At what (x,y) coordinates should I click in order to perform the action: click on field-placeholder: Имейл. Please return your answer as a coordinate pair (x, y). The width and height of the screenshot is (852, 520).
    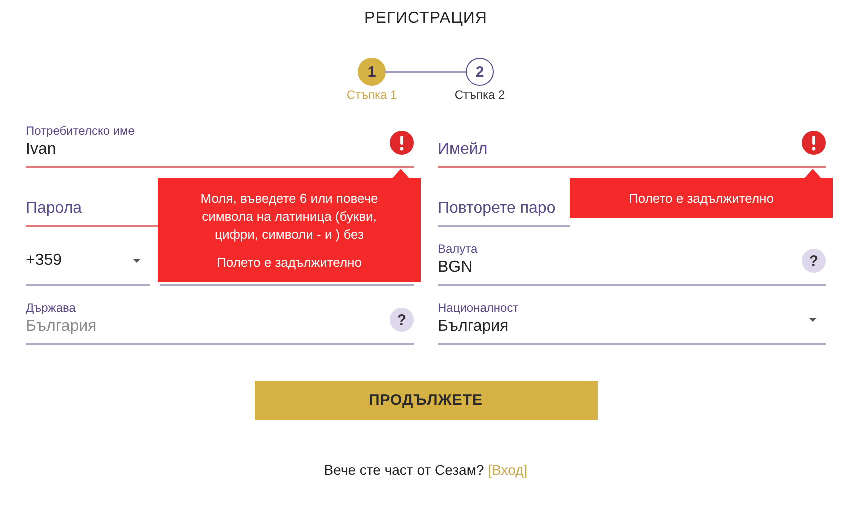
    Looking at the image, I should click on (463, 150).